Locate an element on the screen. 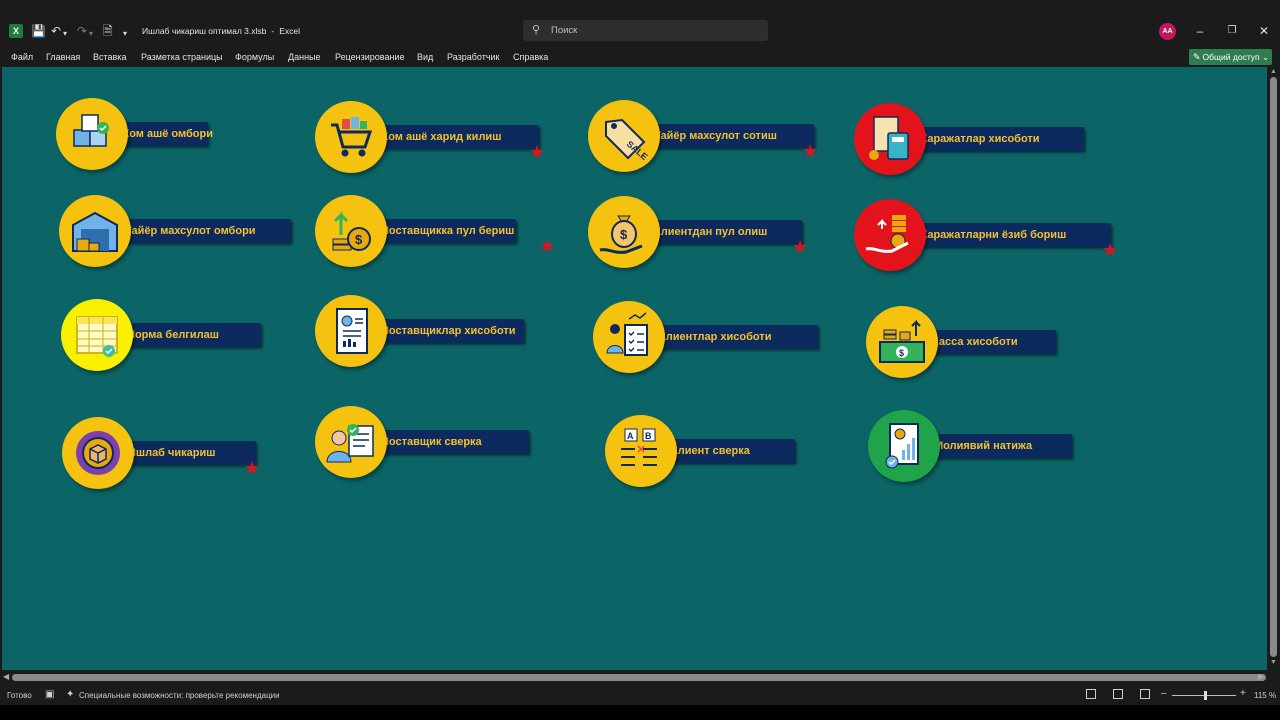  nav-tile: Клиент сверка A B is located at coordinates (709, 451).